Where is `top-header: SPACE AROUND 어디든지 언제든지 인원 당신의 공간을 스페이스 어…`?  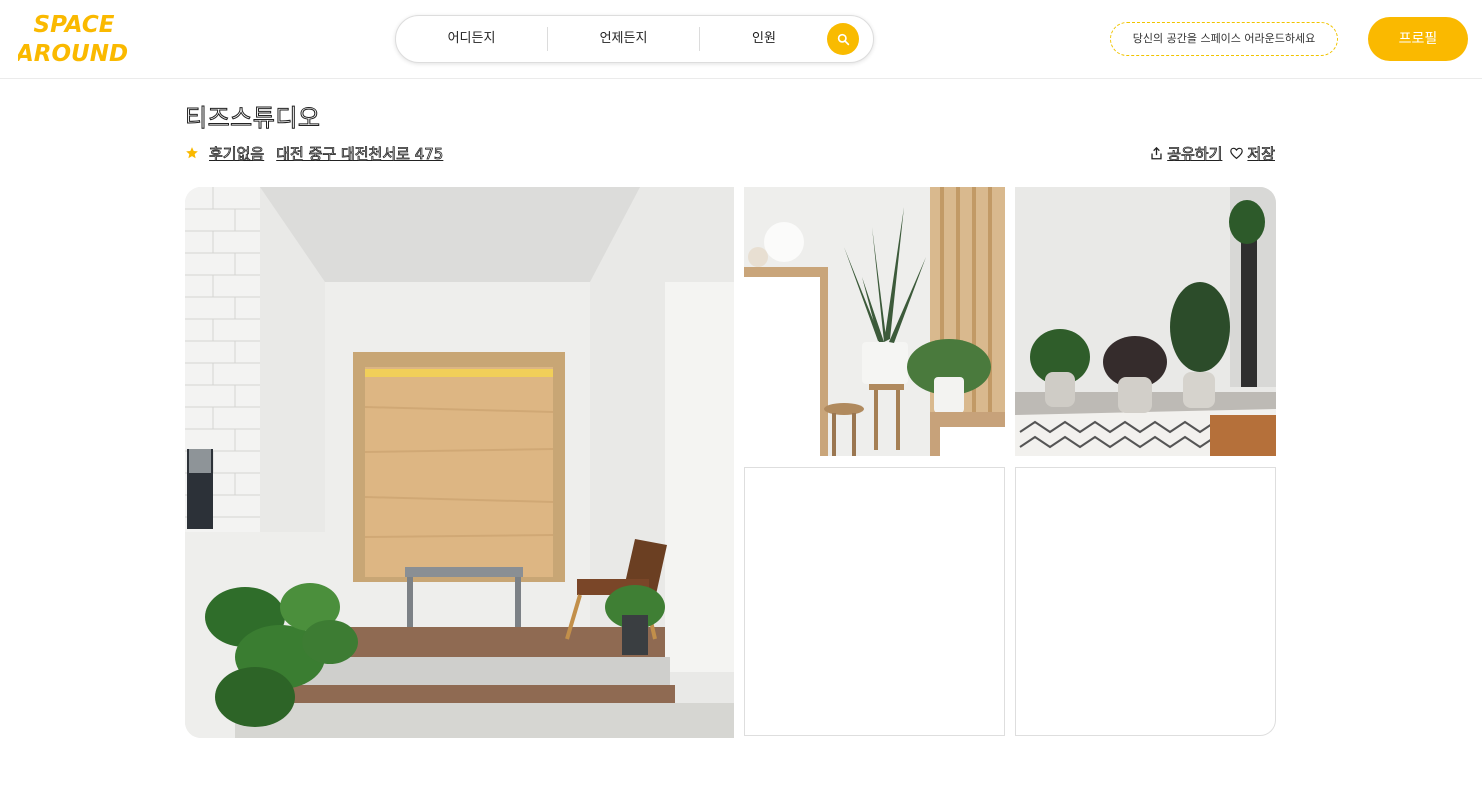
top-header: SPACE AROUND 어디든지 언제든지 인원 당신의 공간을 스페이스 어… is located at coordinates (741, 39).